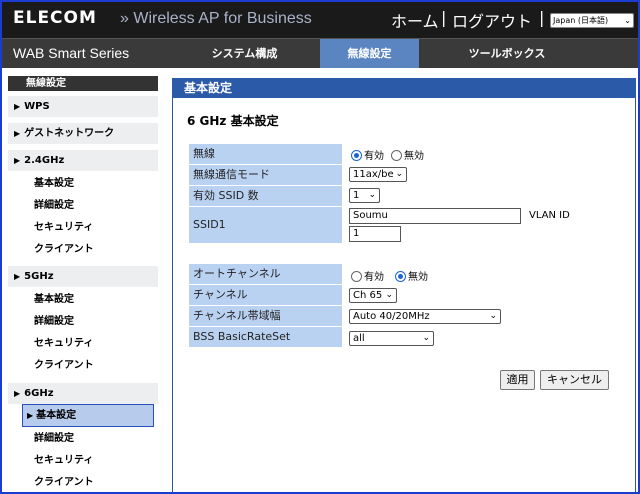 This screenshot has height=494, width=640. What do you see at coordinates (265, 154) in the screenshot?
I see `label-wireless: 無線` at bounding box center [265, 154].